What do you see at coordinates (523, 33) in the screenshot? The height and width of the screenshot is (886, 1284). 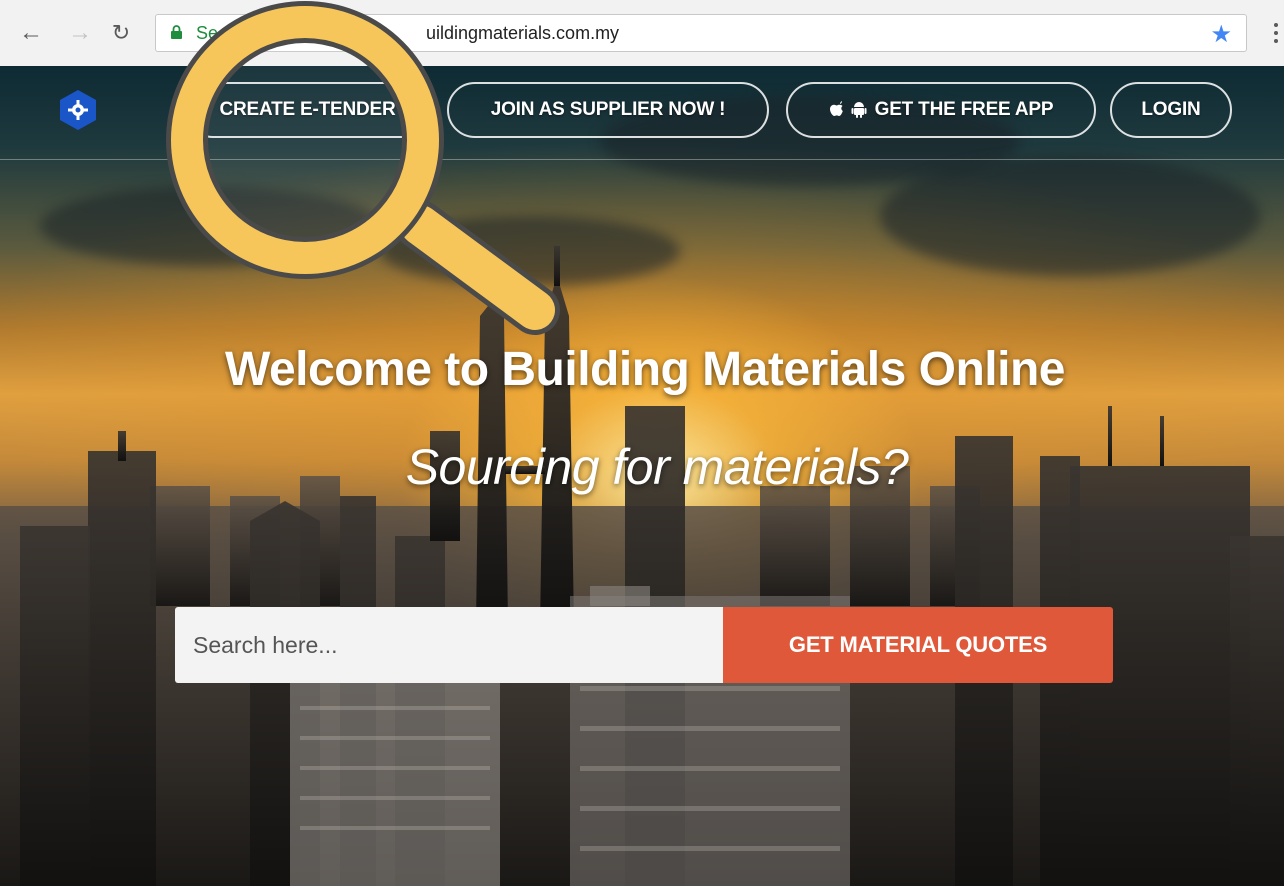 I see `address-url: uildingmaterials.com.my` at bounding box center [523, 33].